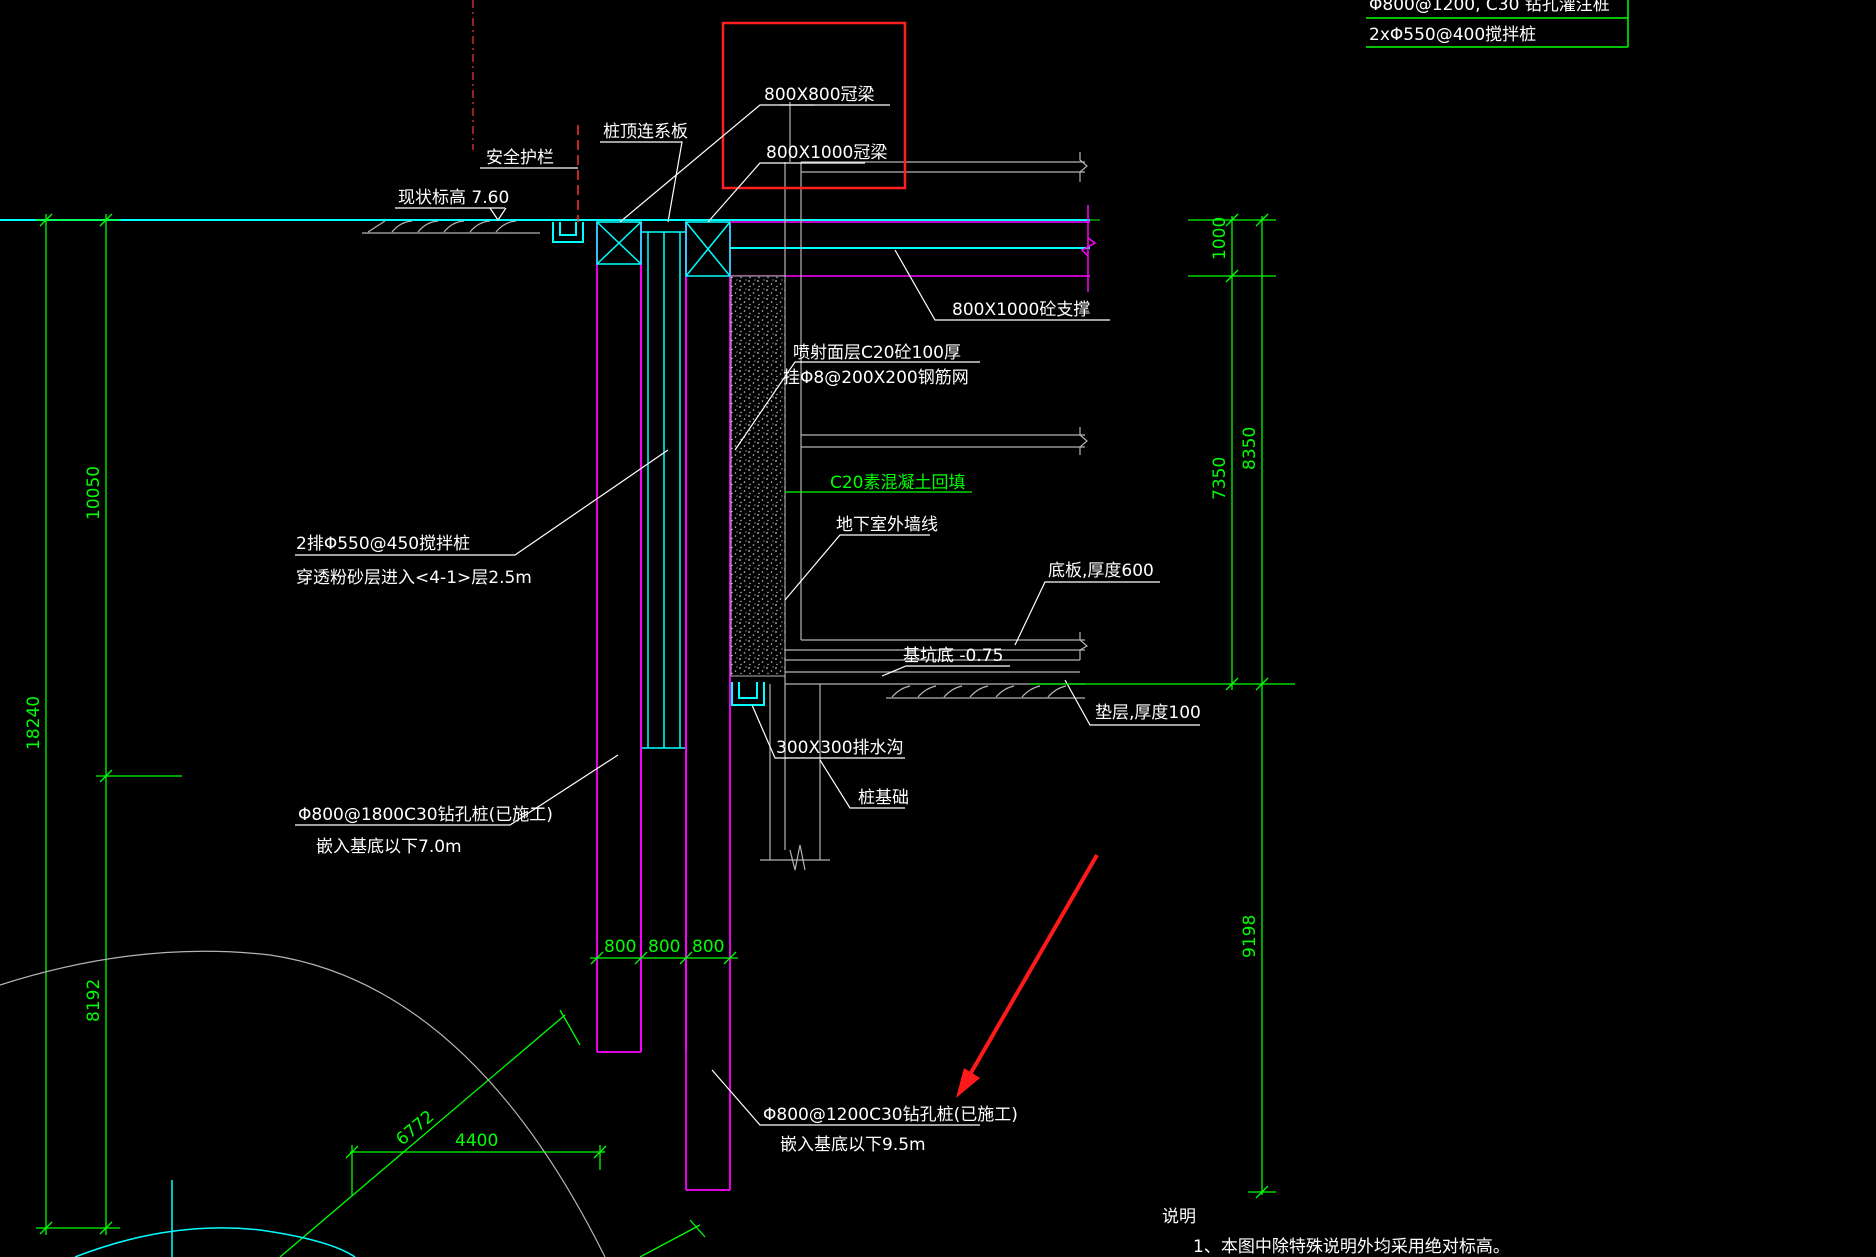 The height and width of the screenshot is (1257, 1876). Describe the element at coordinates (520, 158) in the screenshot. I see `safety-rail-label: 安全护栏` at that location.